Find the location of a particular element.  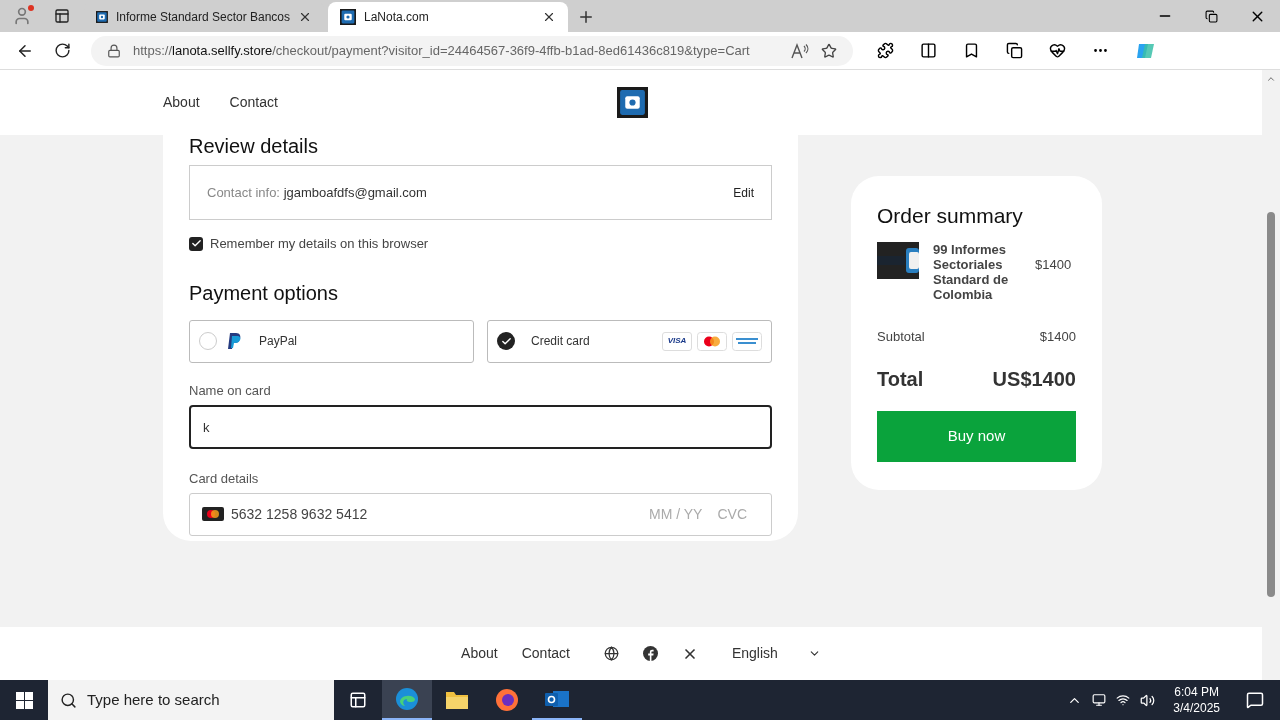

folder-icon is located at coordinates (457, 700).